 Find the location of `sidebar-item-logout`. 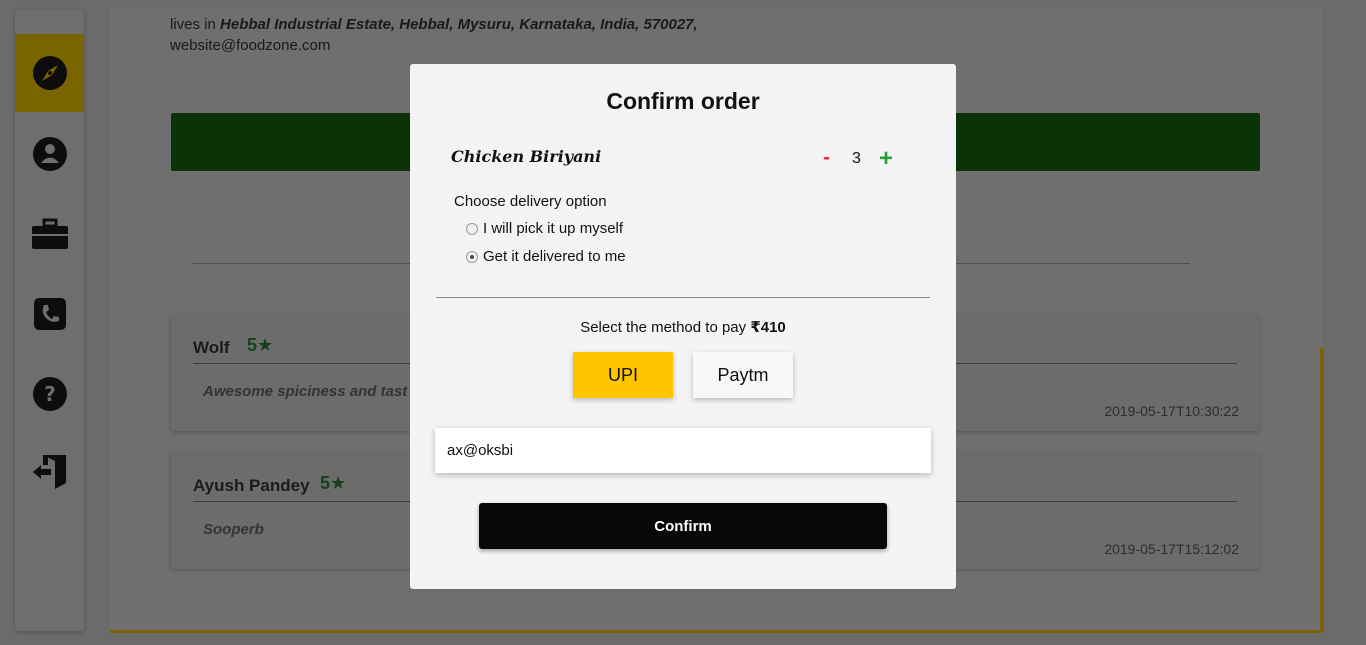

sidebar-item-logout is located at coordinates (49, 472).